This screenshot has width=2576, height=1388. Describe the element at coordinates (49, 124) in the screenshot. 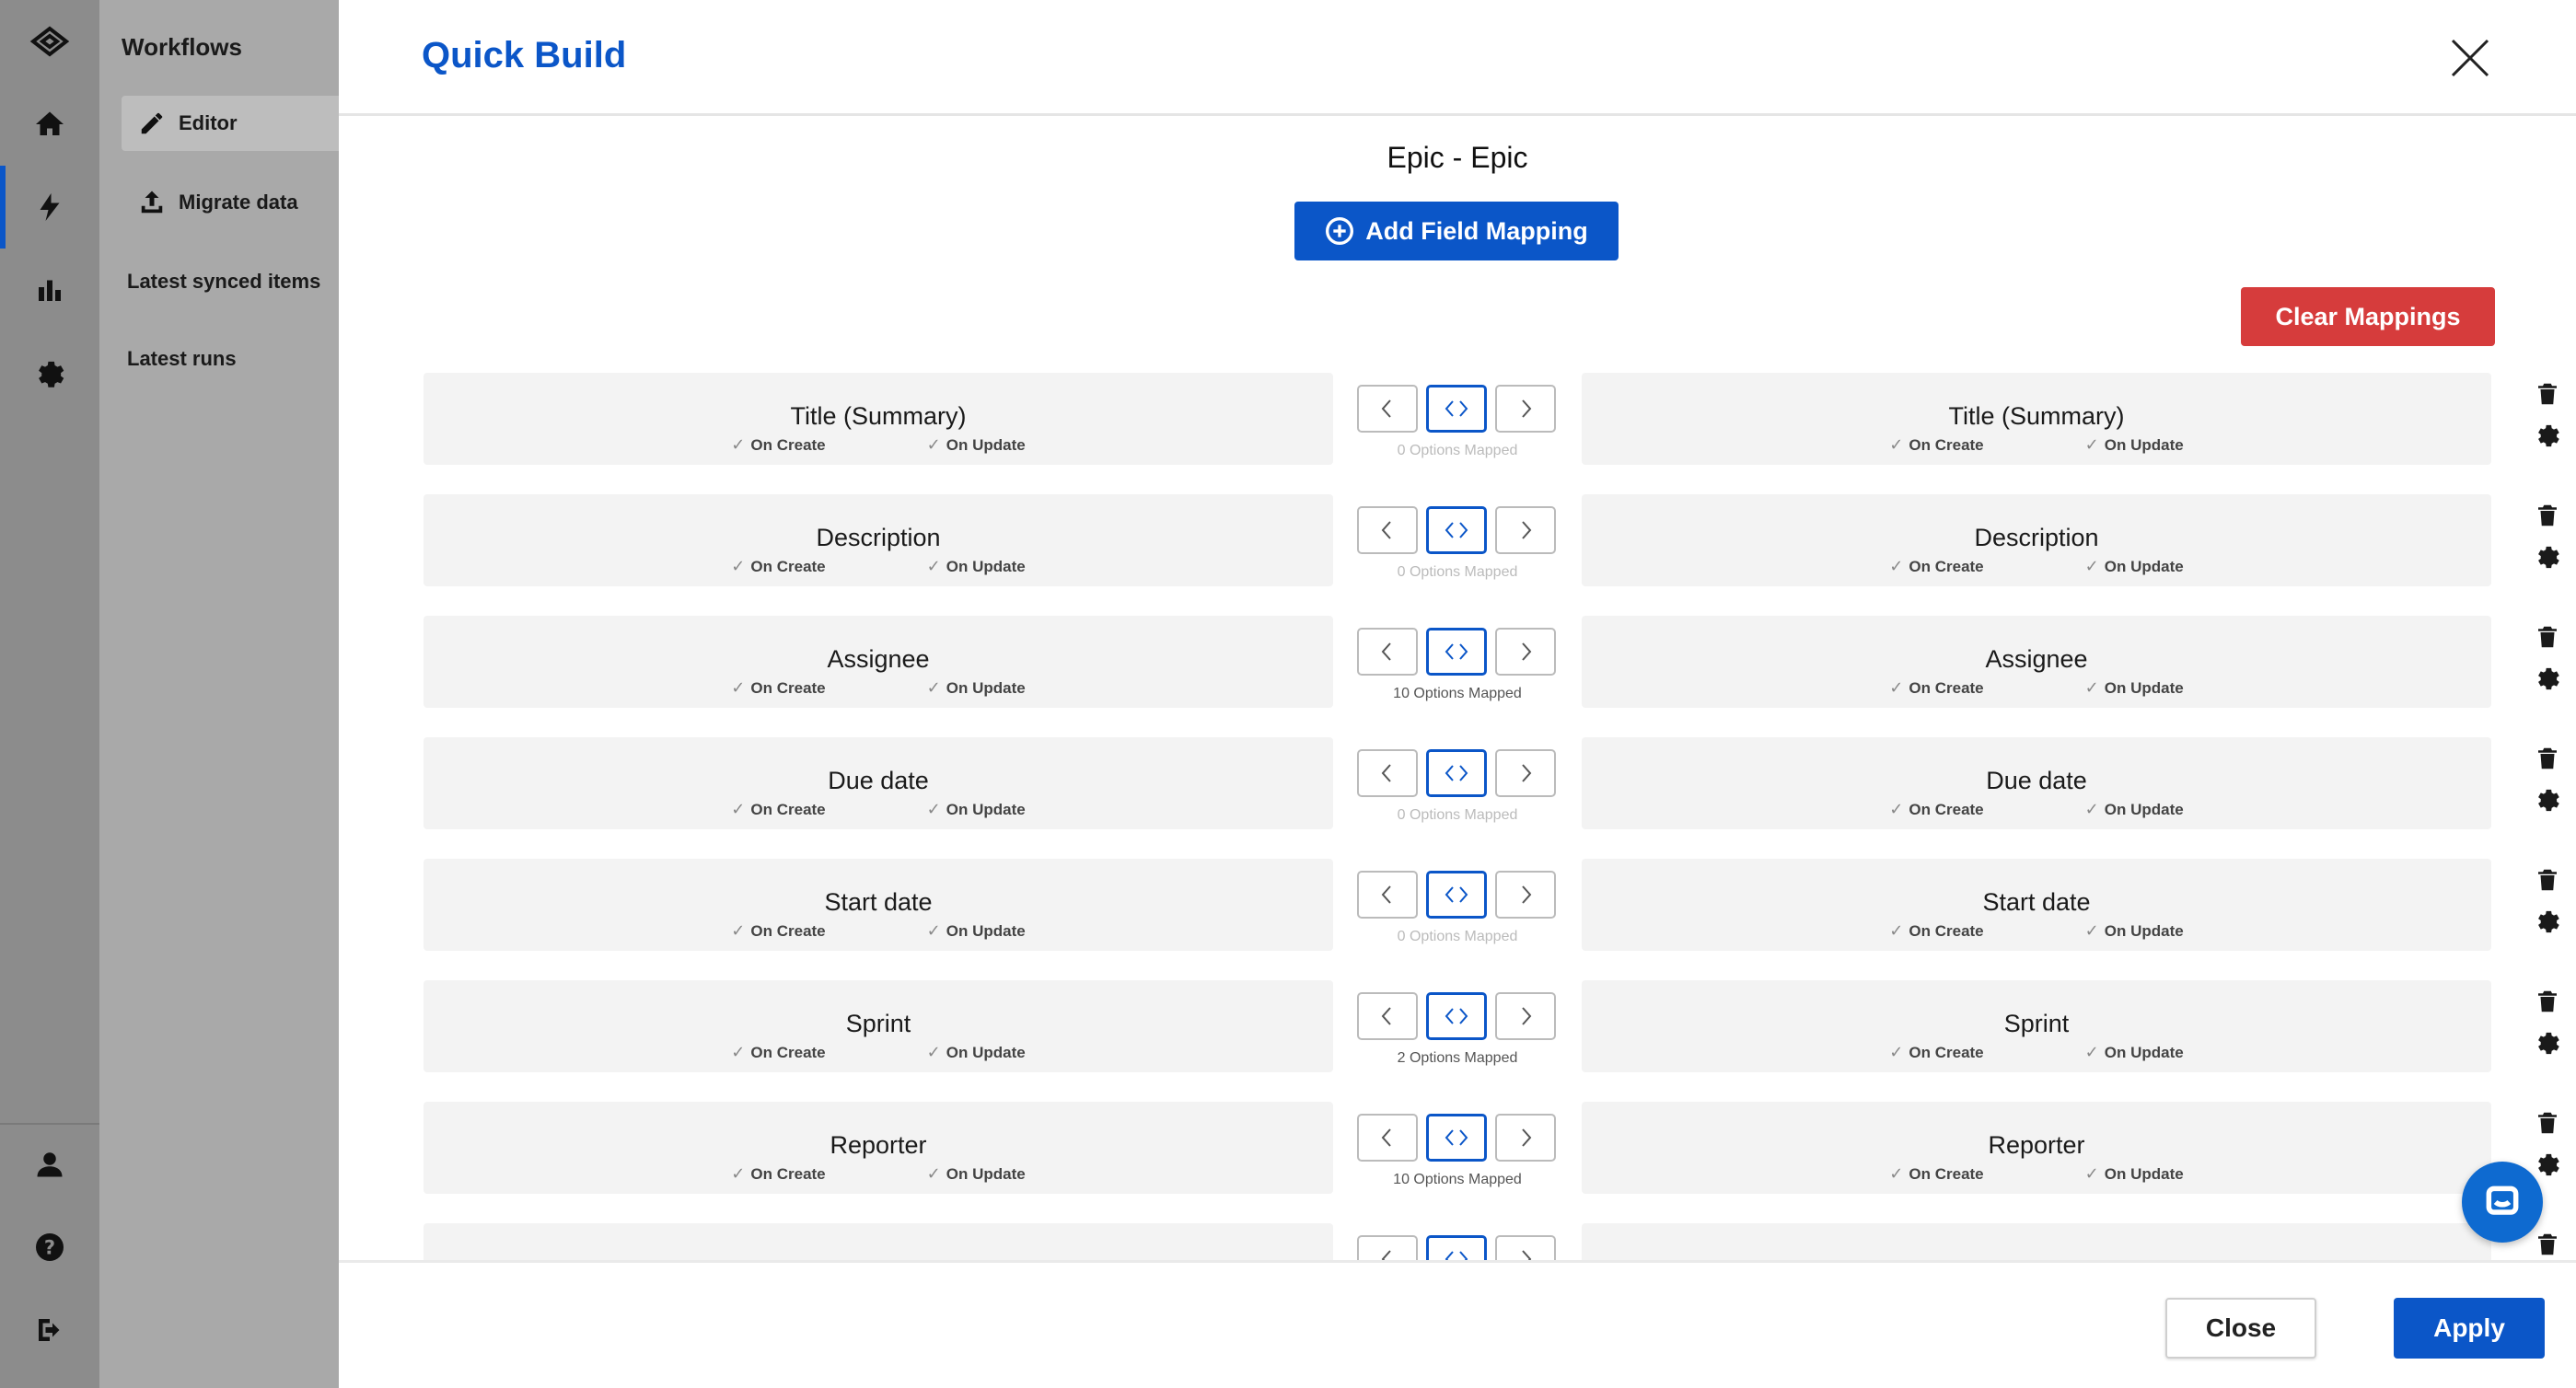

I see `home-icon` at that location.